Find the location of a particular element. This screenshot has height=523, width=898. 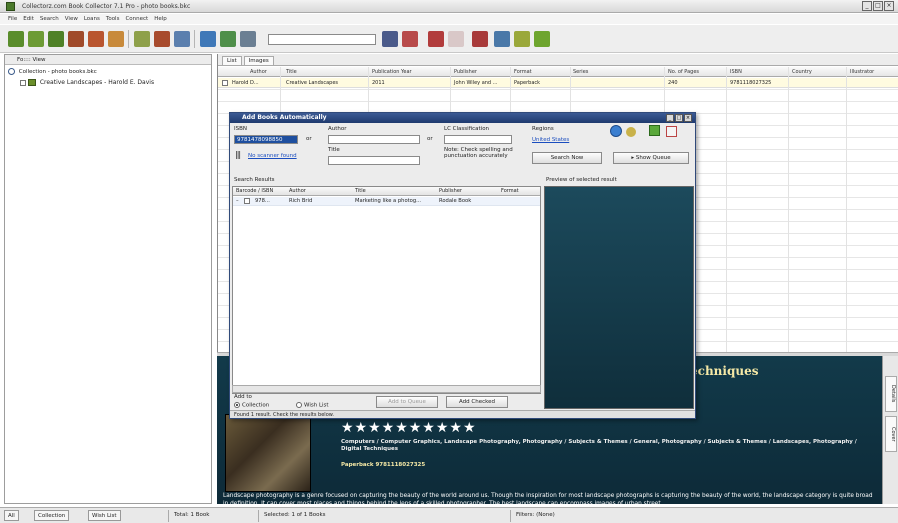

close-button: × is located at coordinates (889, 6).